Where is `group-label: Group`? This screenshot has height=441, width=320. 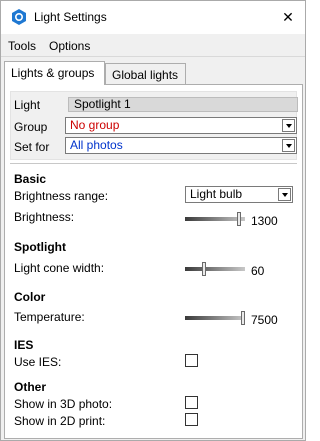
group-label: Group is located at coordinates (31, 127).